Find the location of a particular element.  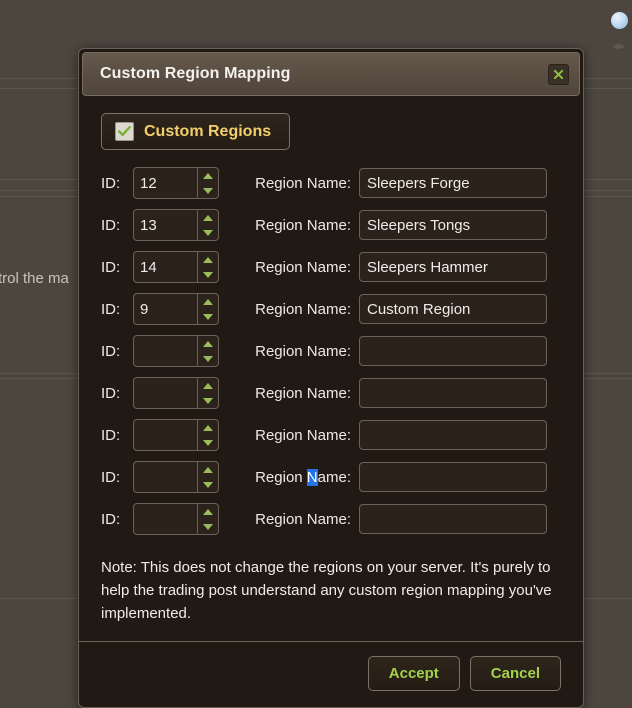

backdrop-orb-shadow is located at coordinates (618, 46).